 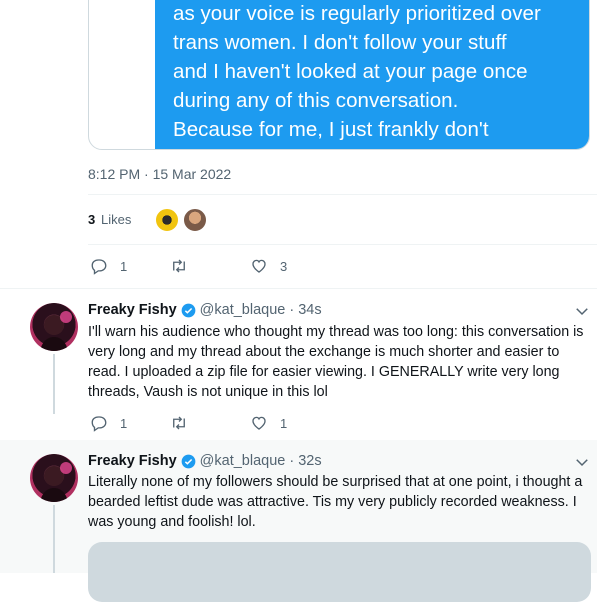 I want to click on tweet-header: Freaky Fishy @kat_blaque · 34s, so click(x=205, y=310).